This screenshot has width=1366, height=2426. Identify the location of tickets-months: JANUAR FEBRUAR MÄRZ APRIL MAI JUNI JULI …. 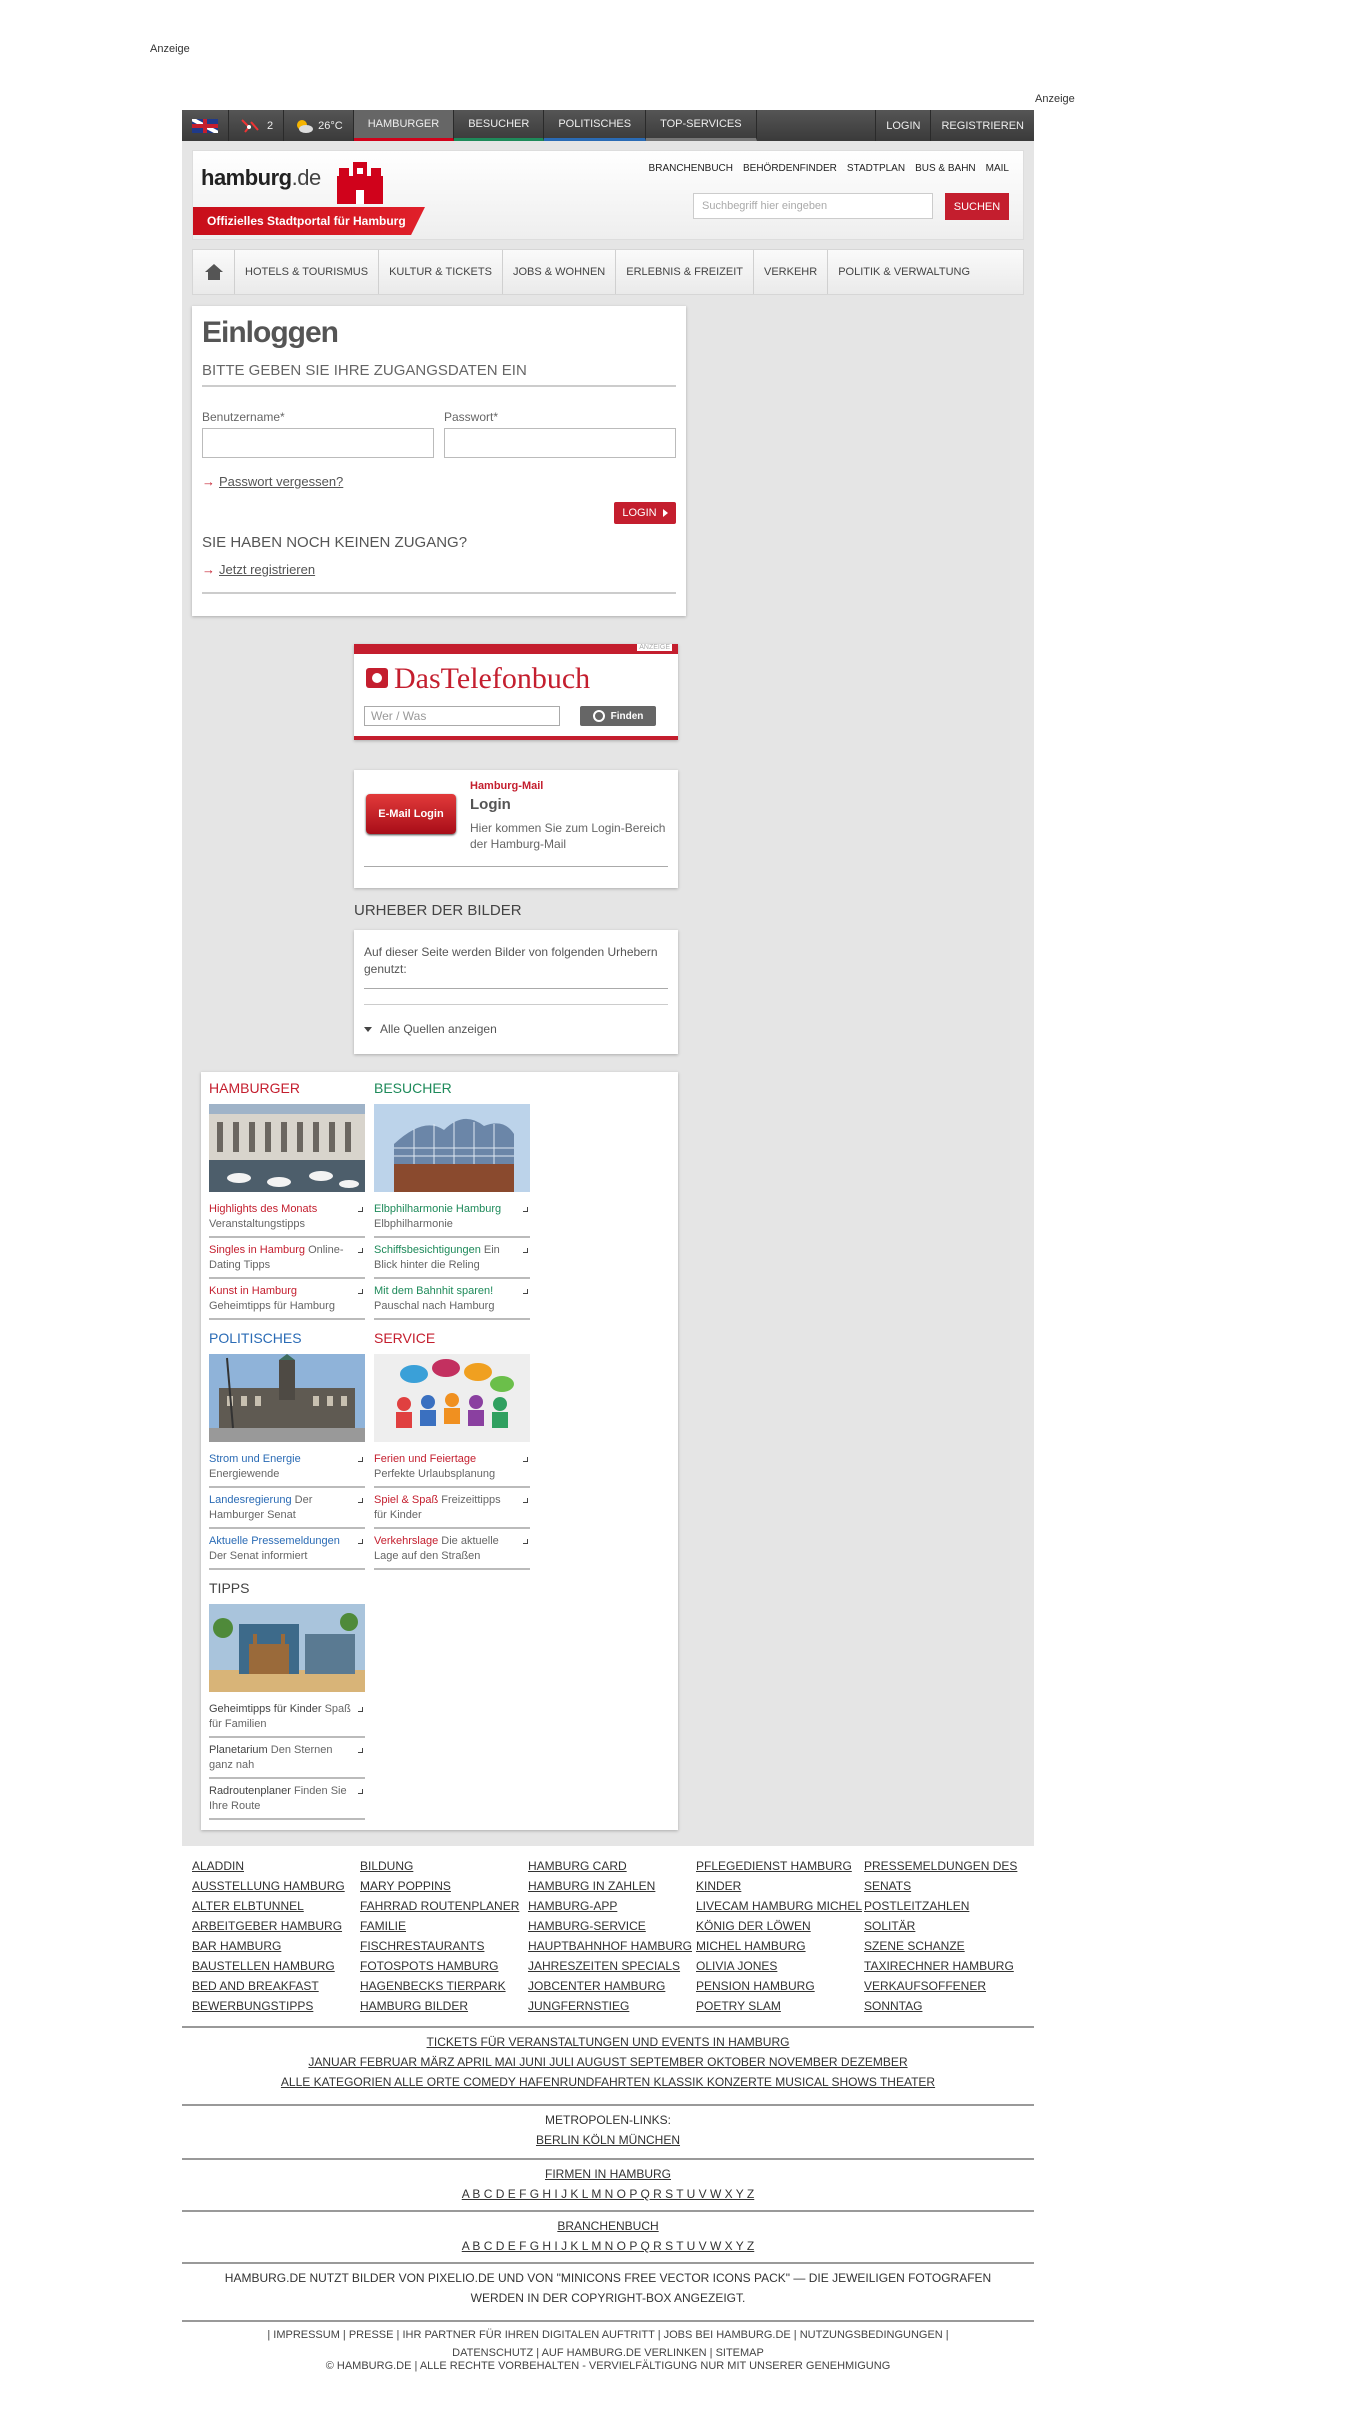
(608, 2062).